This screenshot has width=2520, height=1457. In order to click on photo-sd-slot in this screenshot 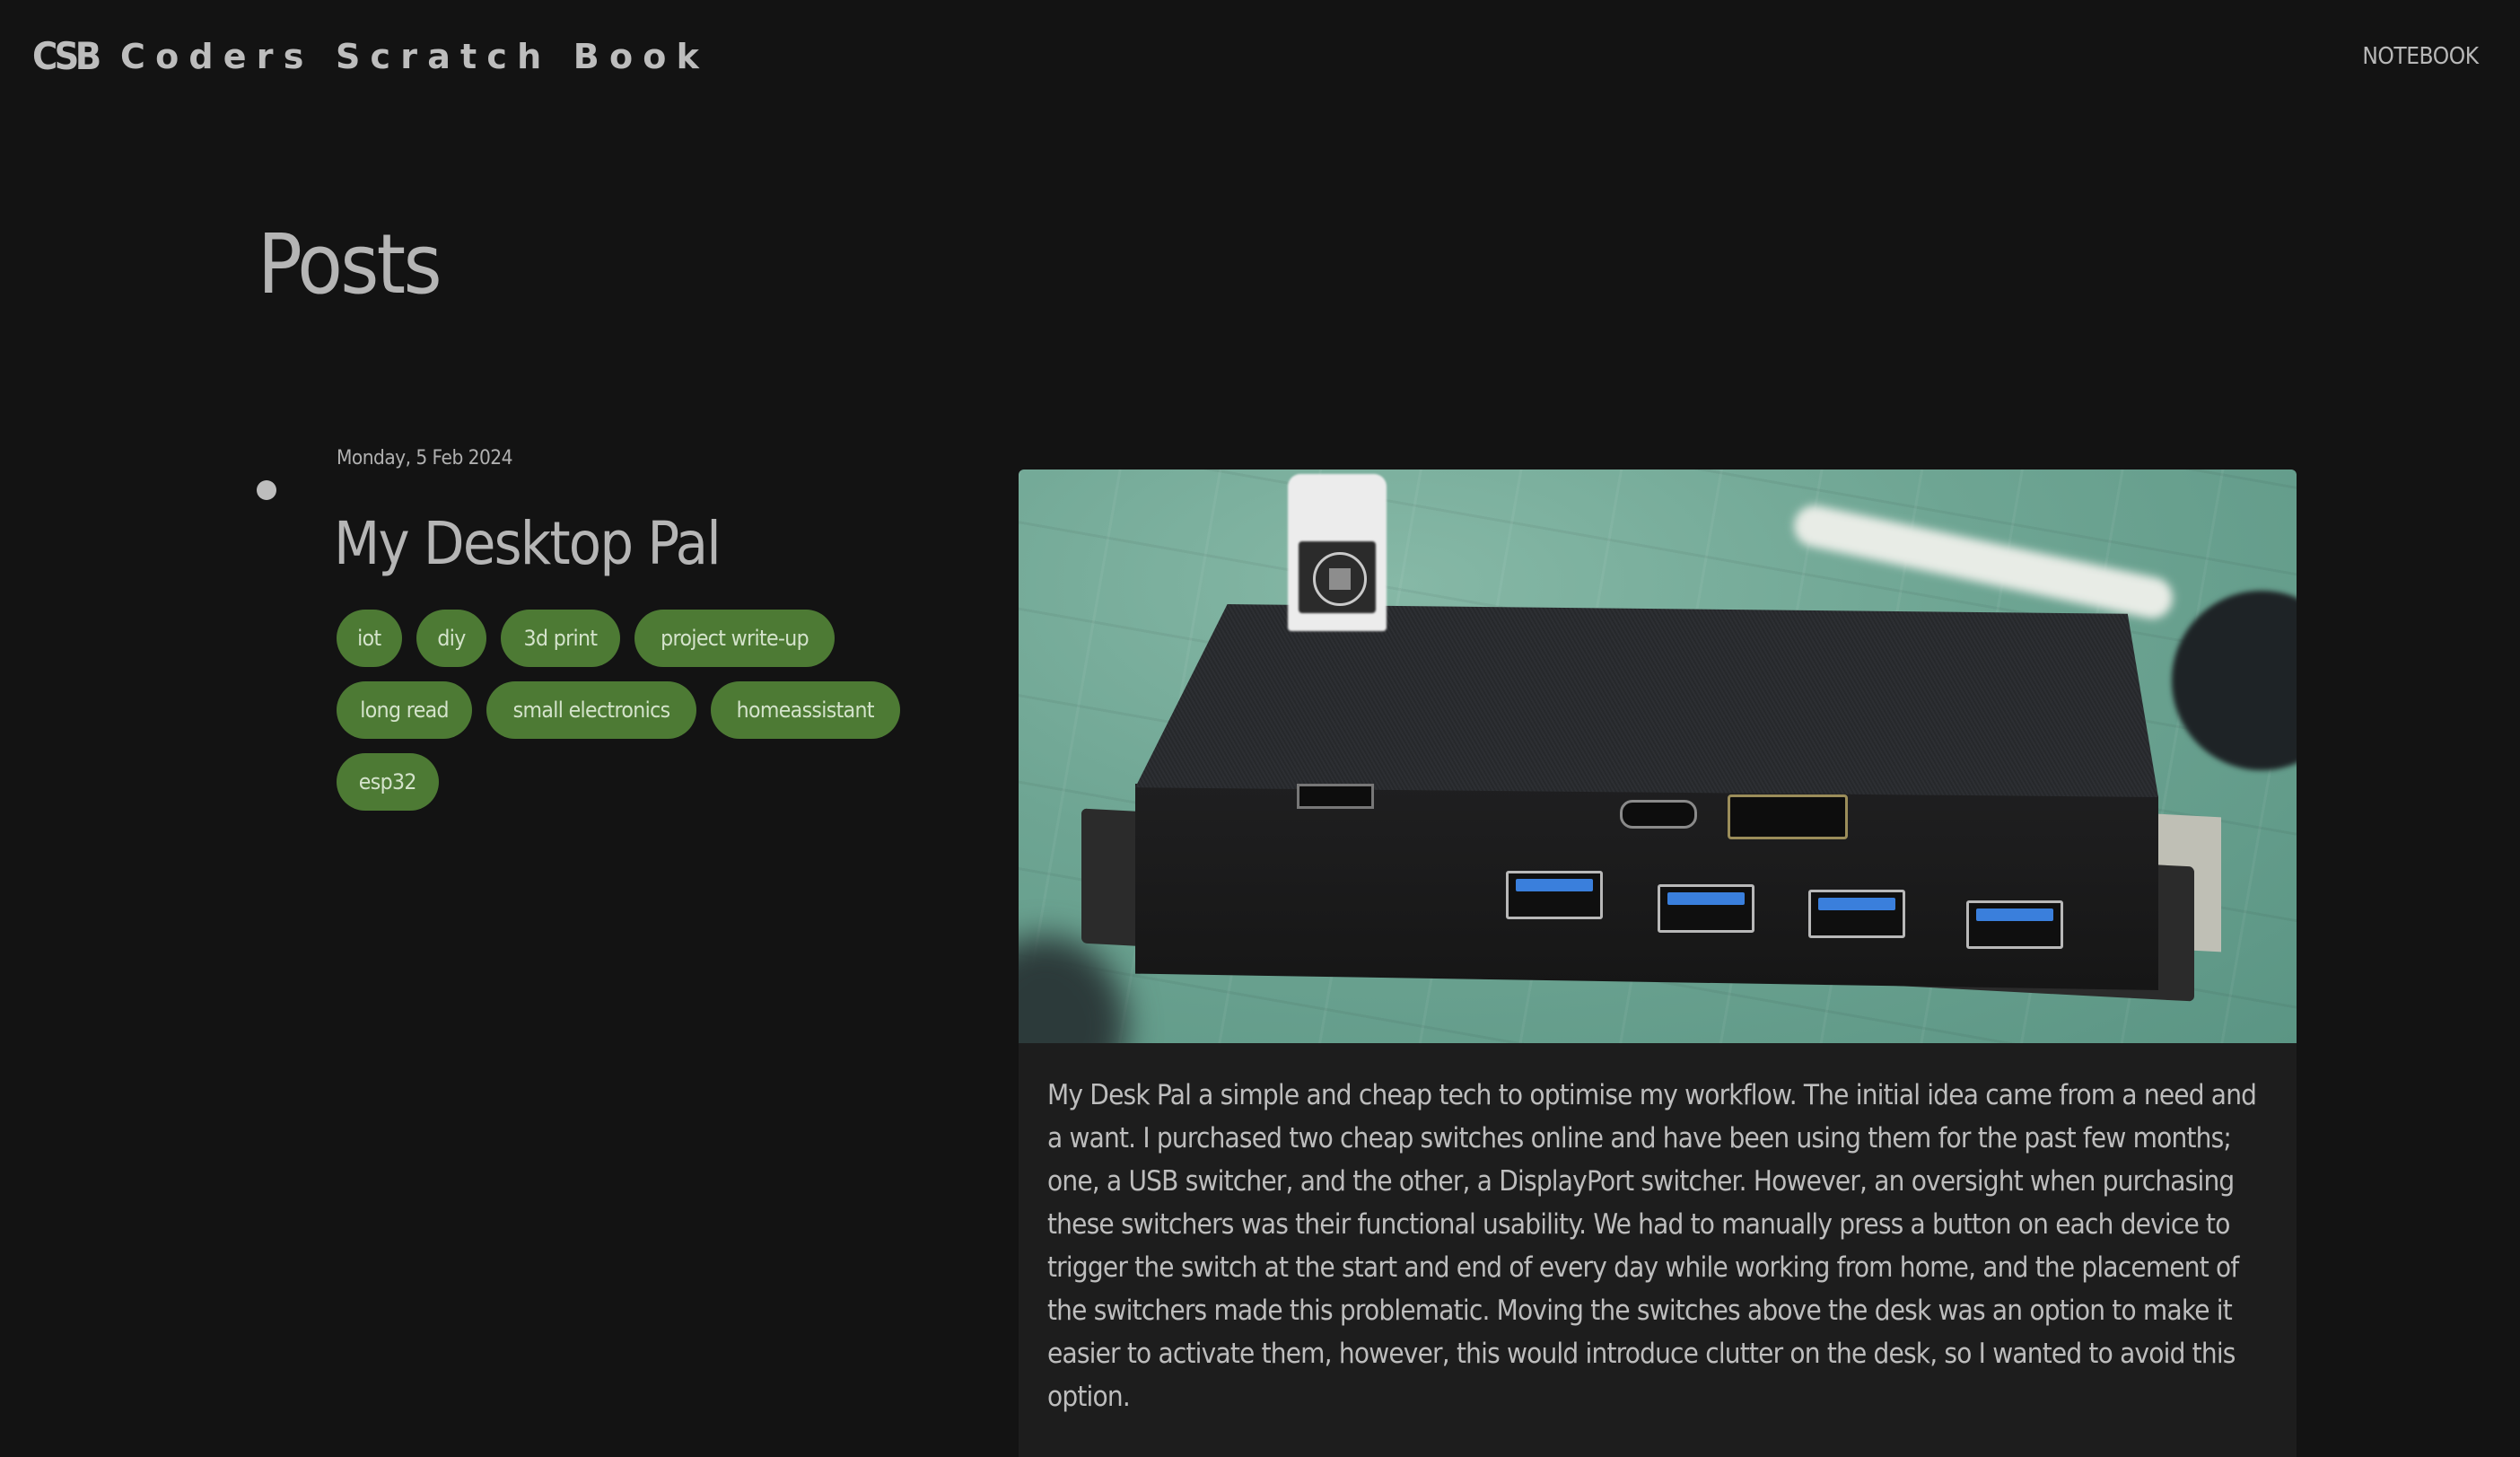, I will do `click(1335, 796)`.